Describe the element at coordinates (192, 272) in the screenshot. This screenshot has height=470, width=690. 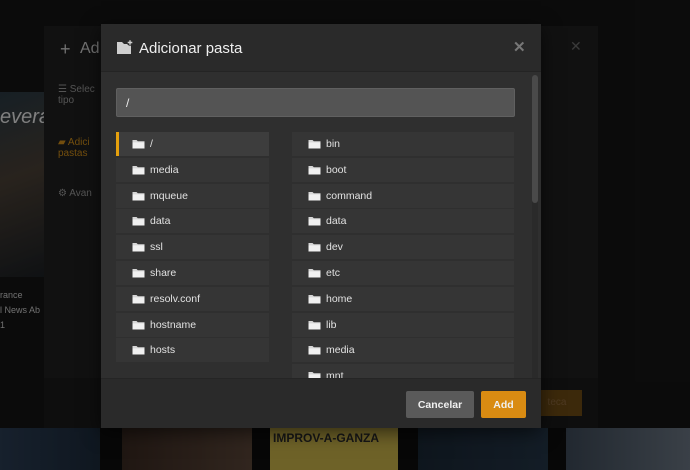
I see `folder-item: share` at that location.